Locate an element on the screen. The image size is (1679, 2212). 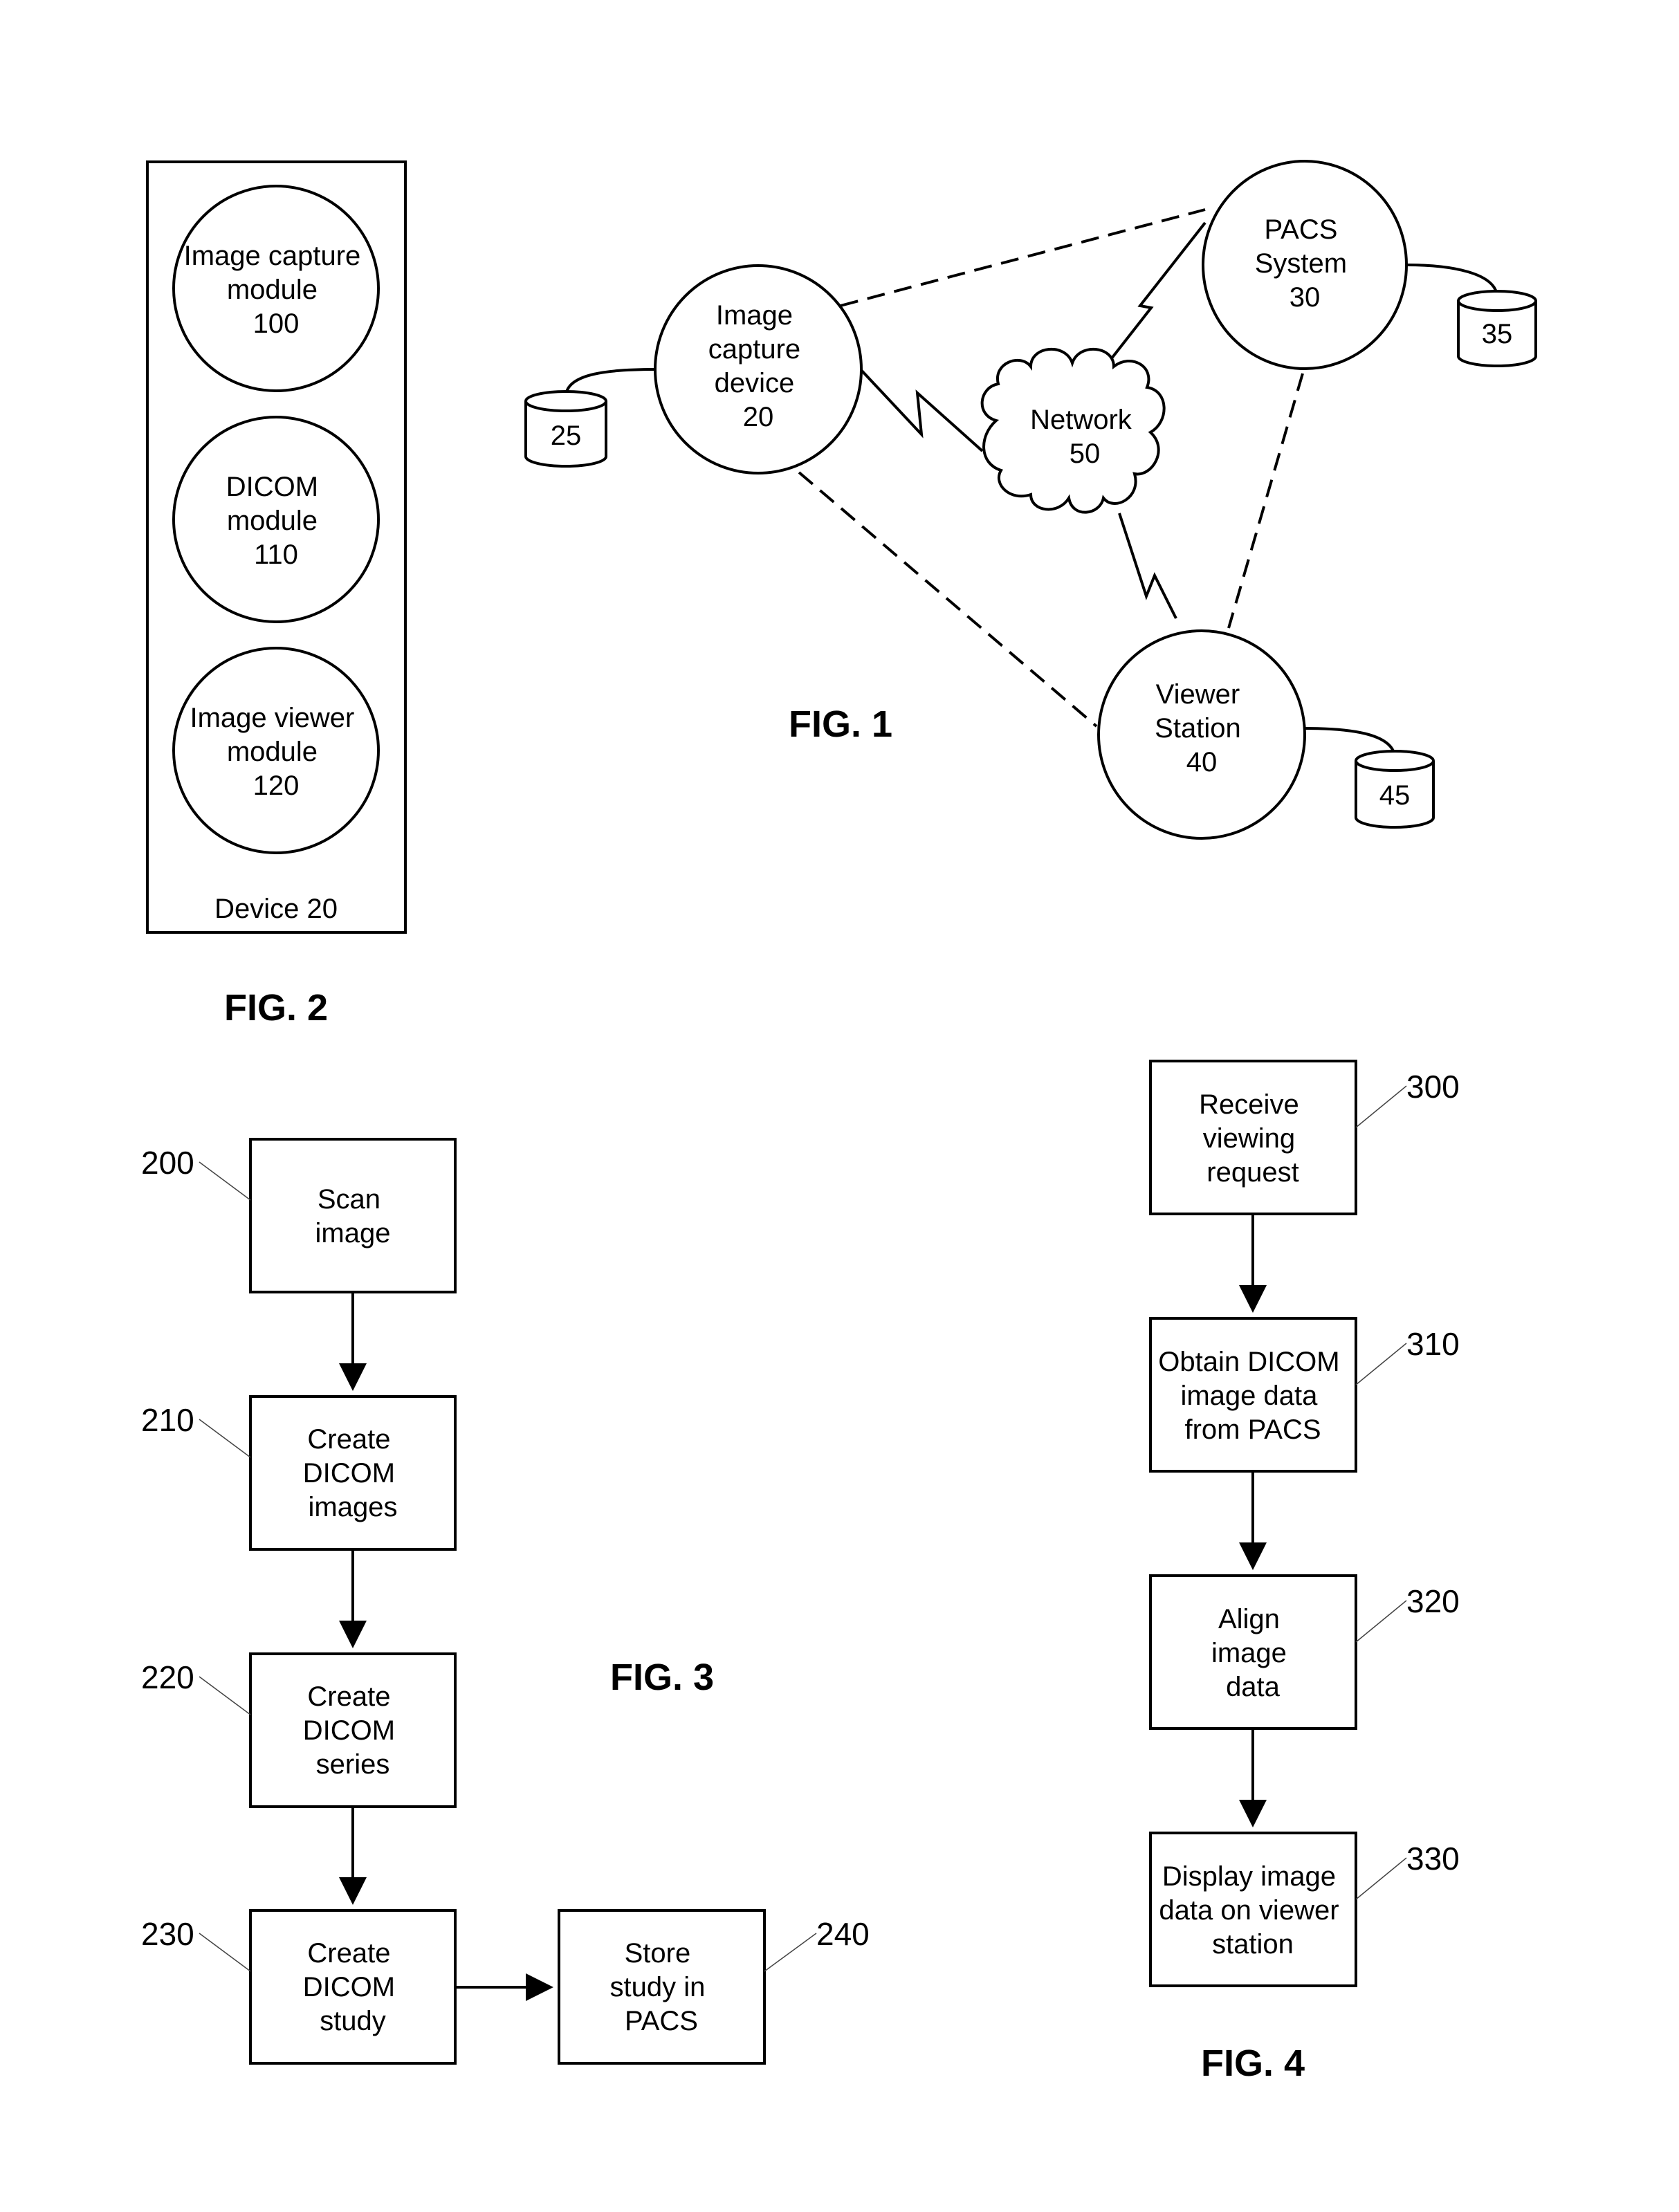
ref-300: 300 is located at coordinates (1433, 1087).